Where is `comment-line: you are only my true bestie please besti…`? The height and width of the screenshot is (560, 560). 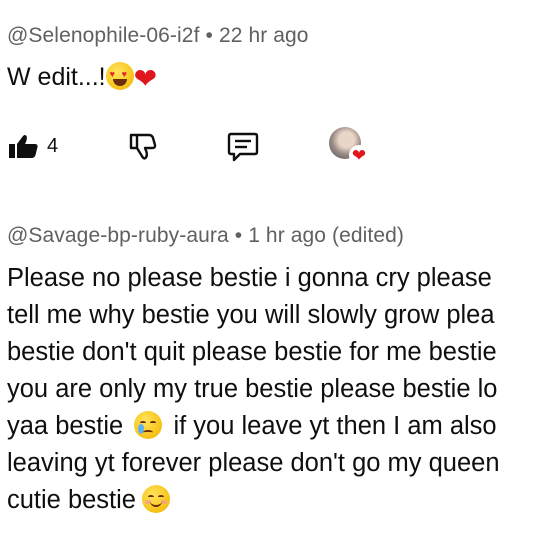
comment-line: you are only my true bestie please besti… is located at coordinates (252, 389).